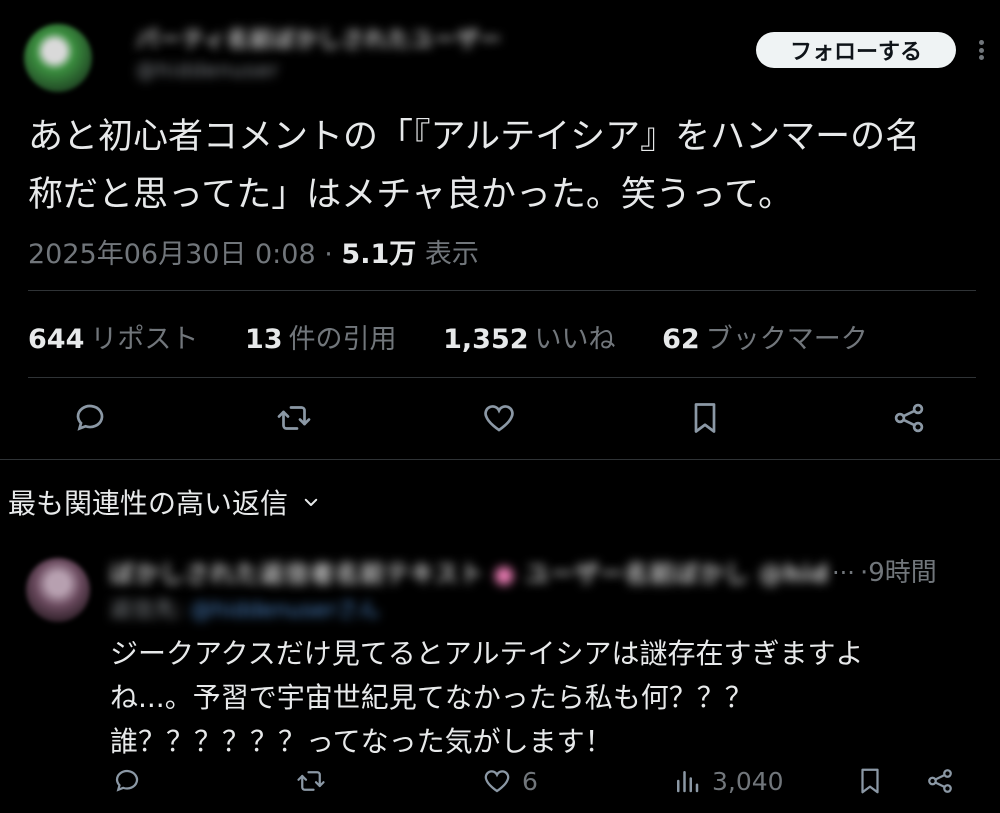  I want to click on reply-bookmark-button, so click(870, 781).